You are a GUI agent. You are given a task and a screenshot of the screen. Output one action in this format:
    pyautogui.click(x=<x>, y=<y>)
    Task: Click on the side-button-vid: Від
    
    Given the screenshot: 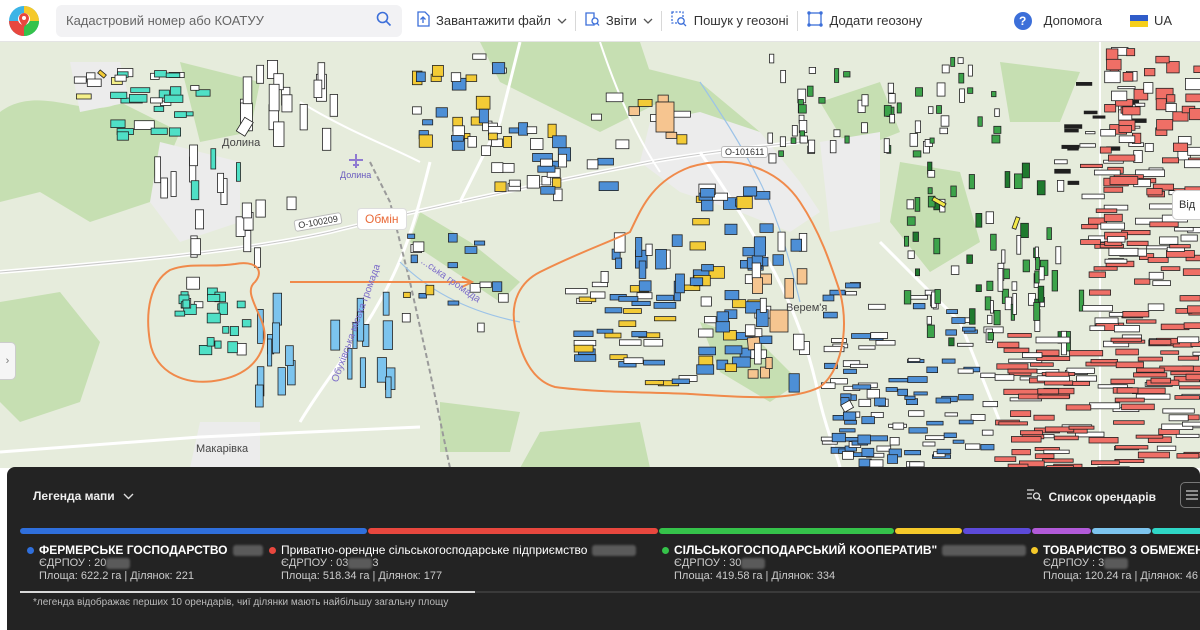 What is the action you would take?
    pyautogui.click(x=1186, y=205)
    